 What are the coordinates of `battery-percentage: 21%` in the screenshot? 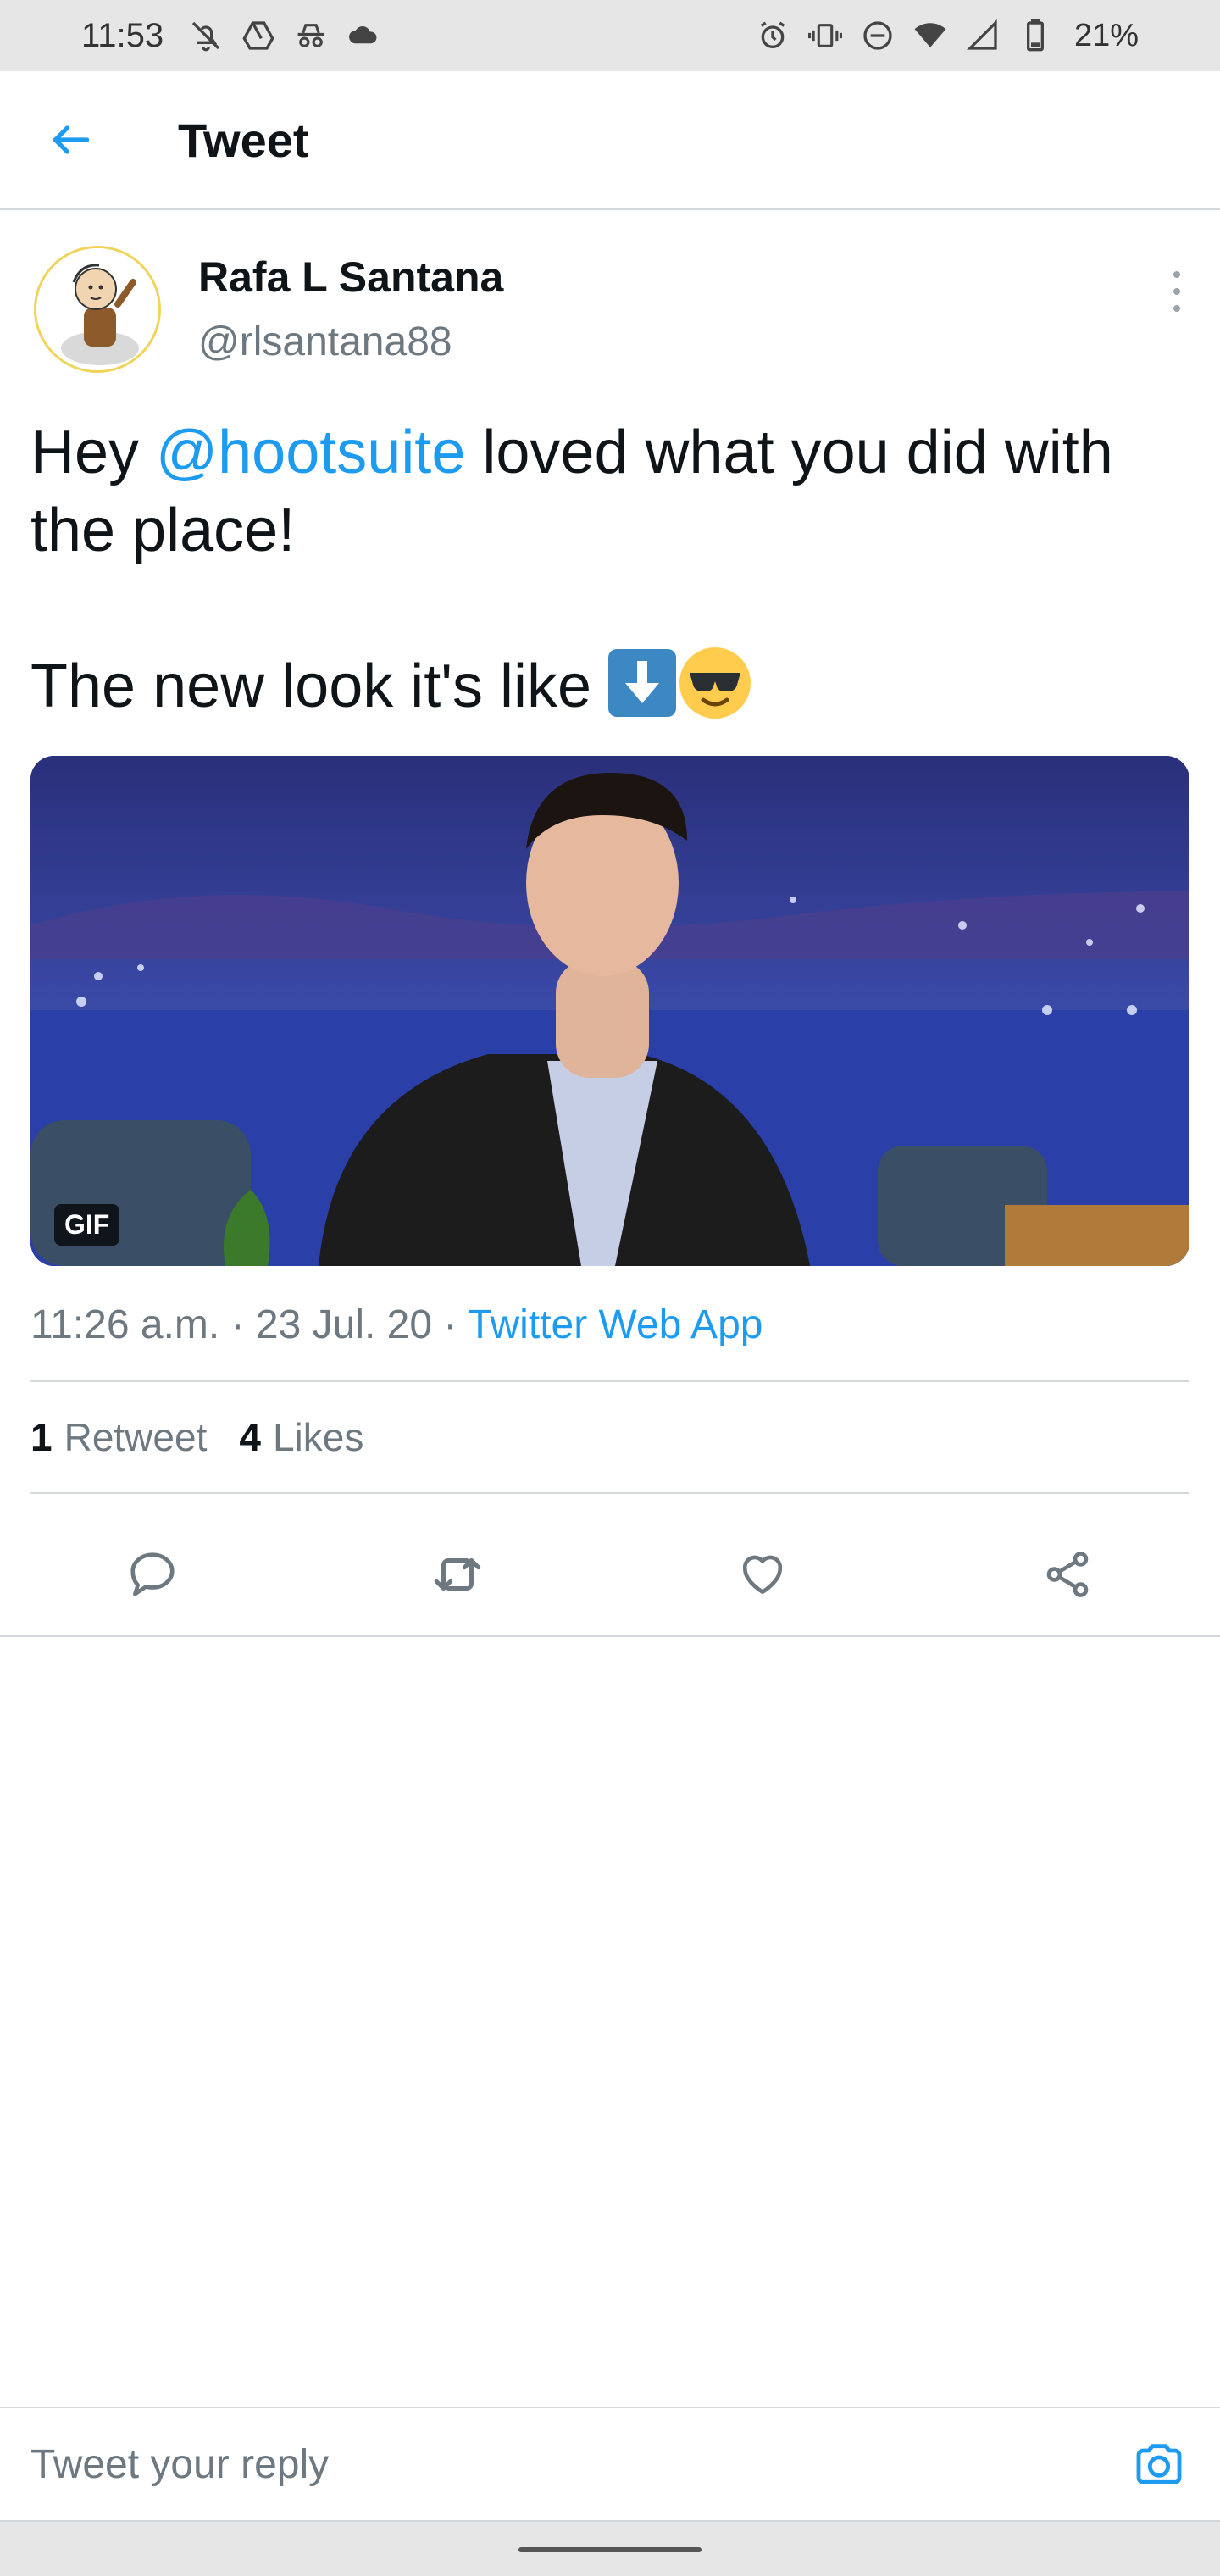 It's located at (1106, 35).